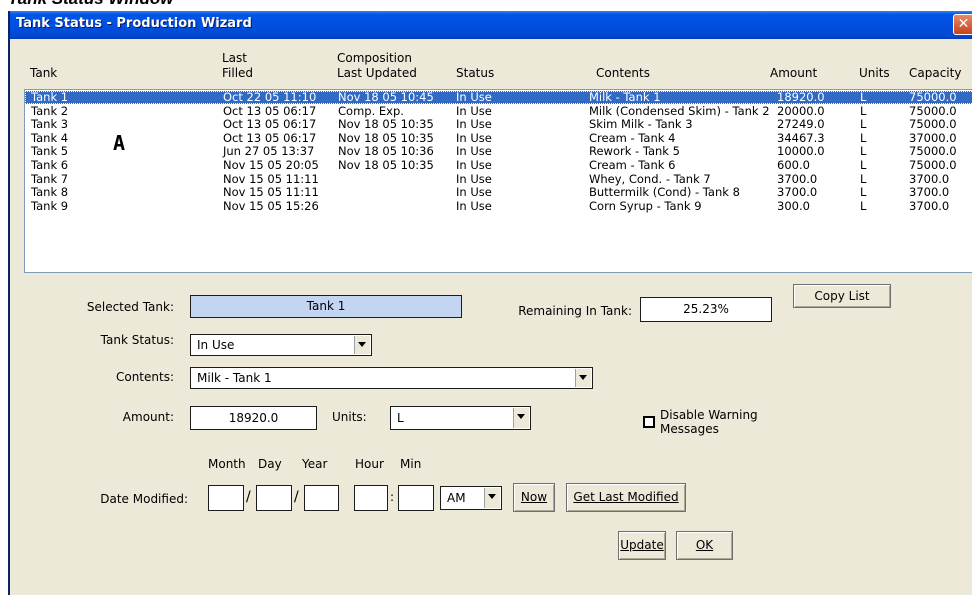 This screenshot has width=972, height=595. What do you see at coordinates (253, 418) in the screenshot?
I see `amount-field: 18920.0` at bounding box center [253, 418].